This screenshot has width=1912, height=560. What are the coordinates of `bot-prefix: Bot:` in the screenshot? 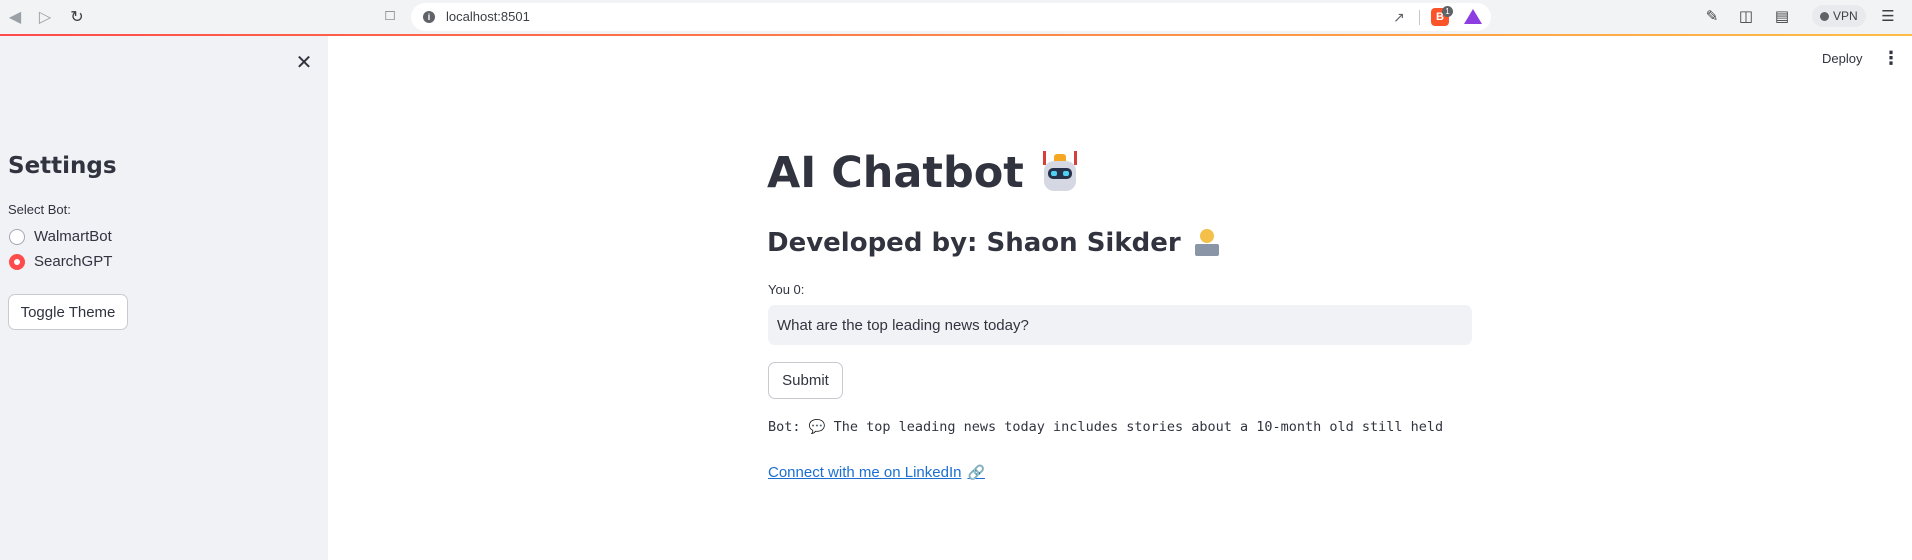 It's located at (784, 427).